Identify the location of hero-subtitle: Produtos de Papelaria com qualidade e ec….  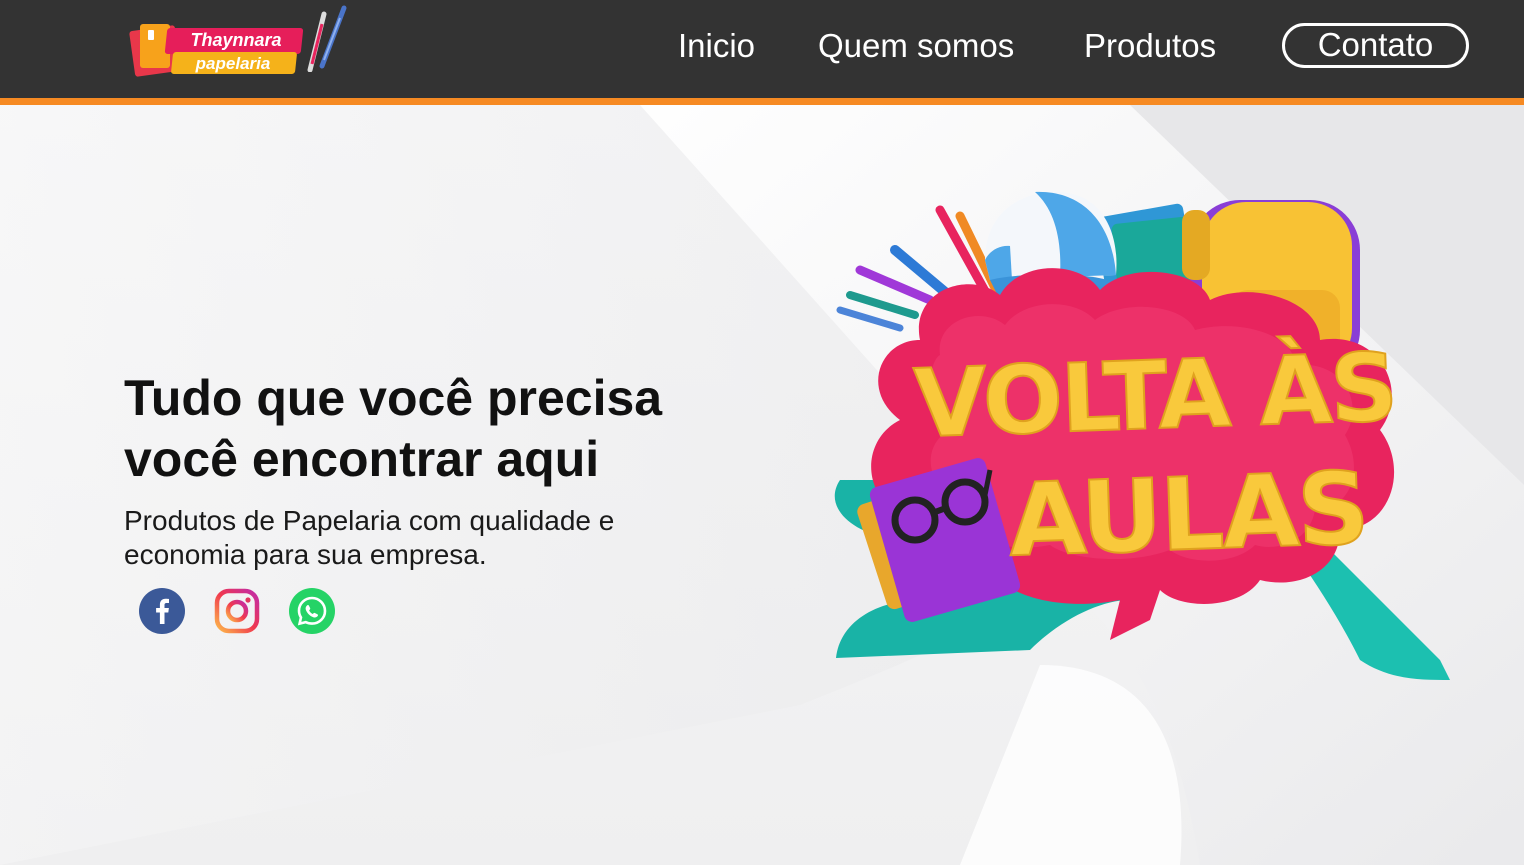
(404, 538).